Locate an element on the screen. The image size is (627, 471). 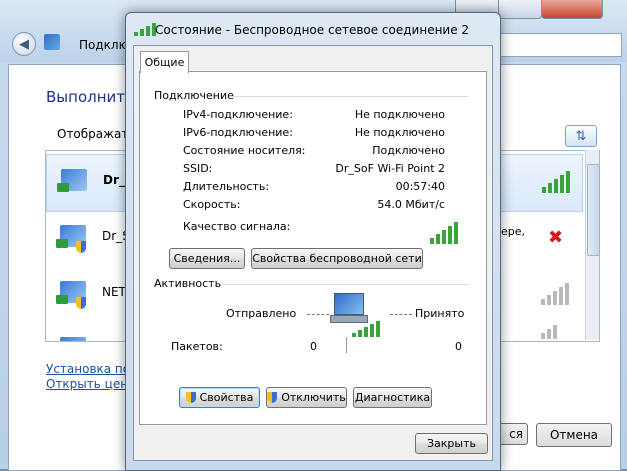
computer-activity-icon is located at coordinates (349, 308).